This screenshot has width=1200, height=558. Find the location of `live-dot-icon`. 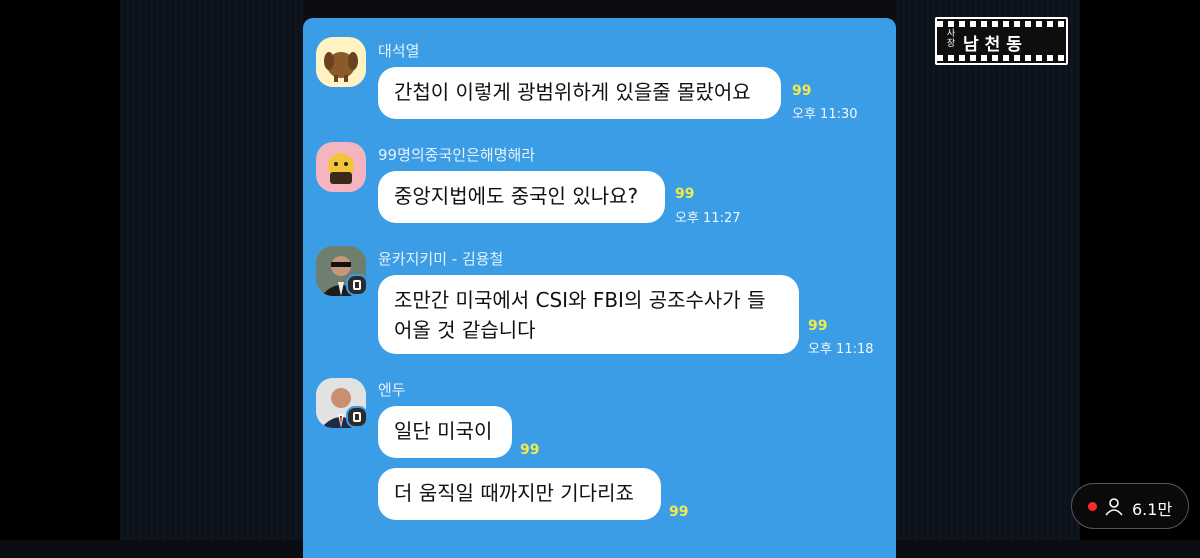

live-dot-icon is located at coordinates (1092, 506).